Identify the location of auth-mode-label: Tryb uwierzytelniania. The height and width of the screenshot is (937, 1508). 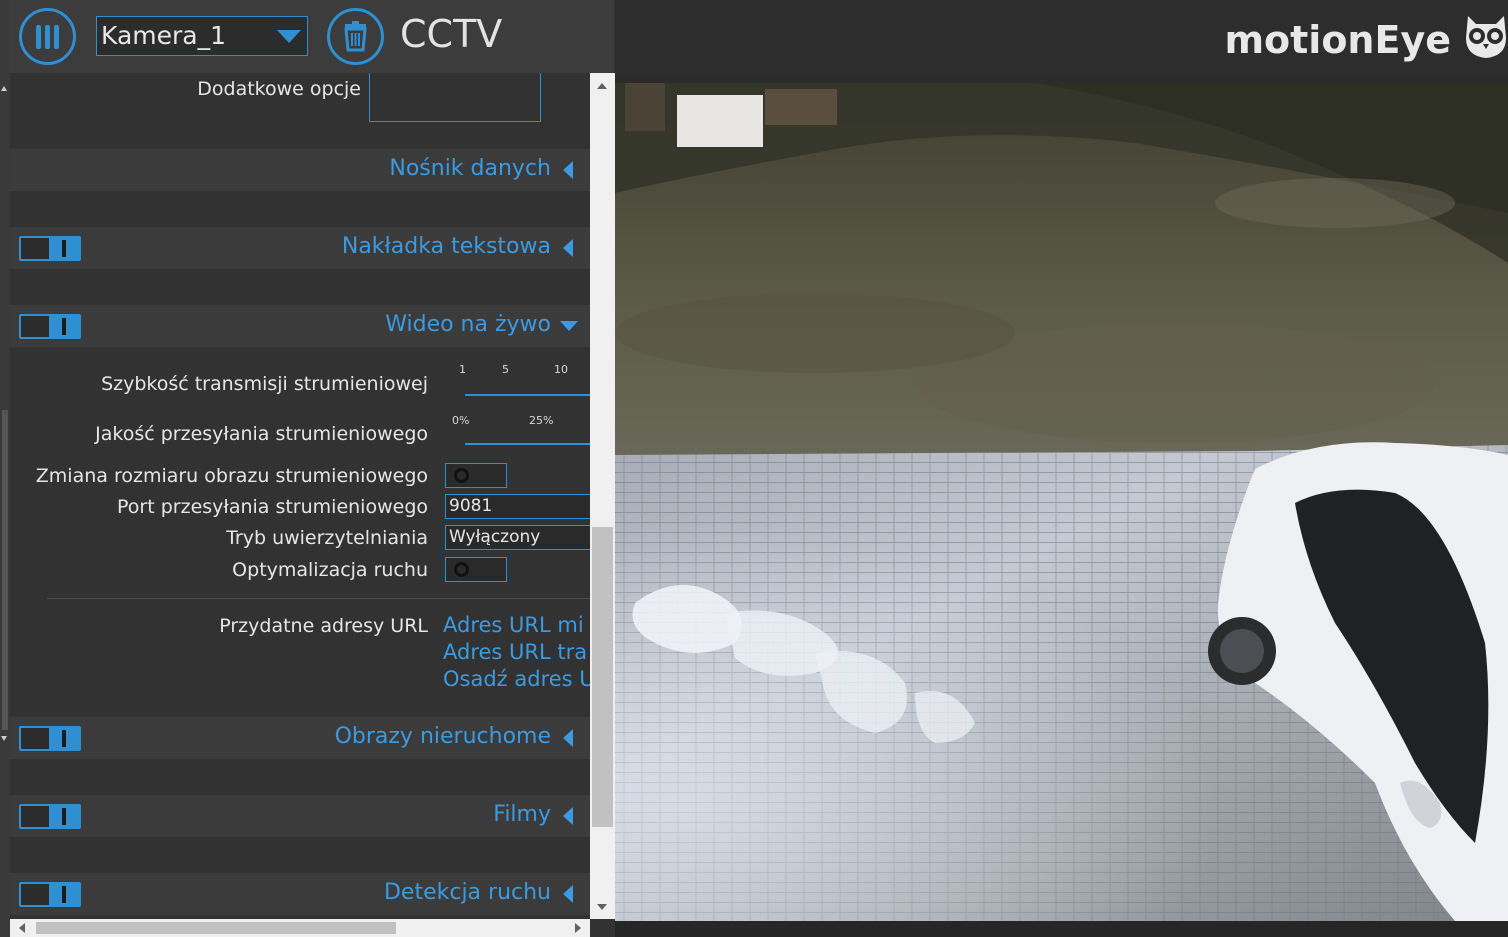
(327, 538).